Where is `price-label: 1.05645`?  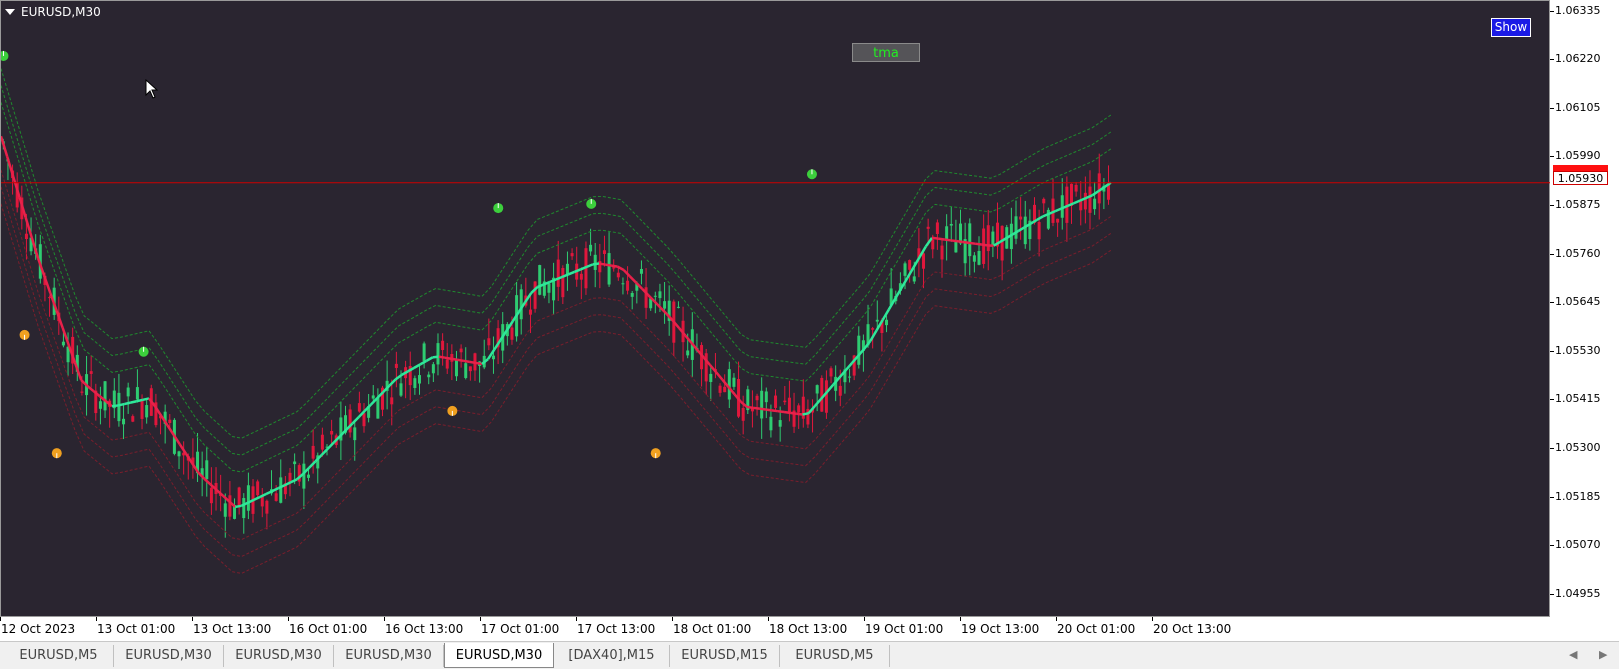
price-label: 1.05645 is located at coordinates (1578, 302).